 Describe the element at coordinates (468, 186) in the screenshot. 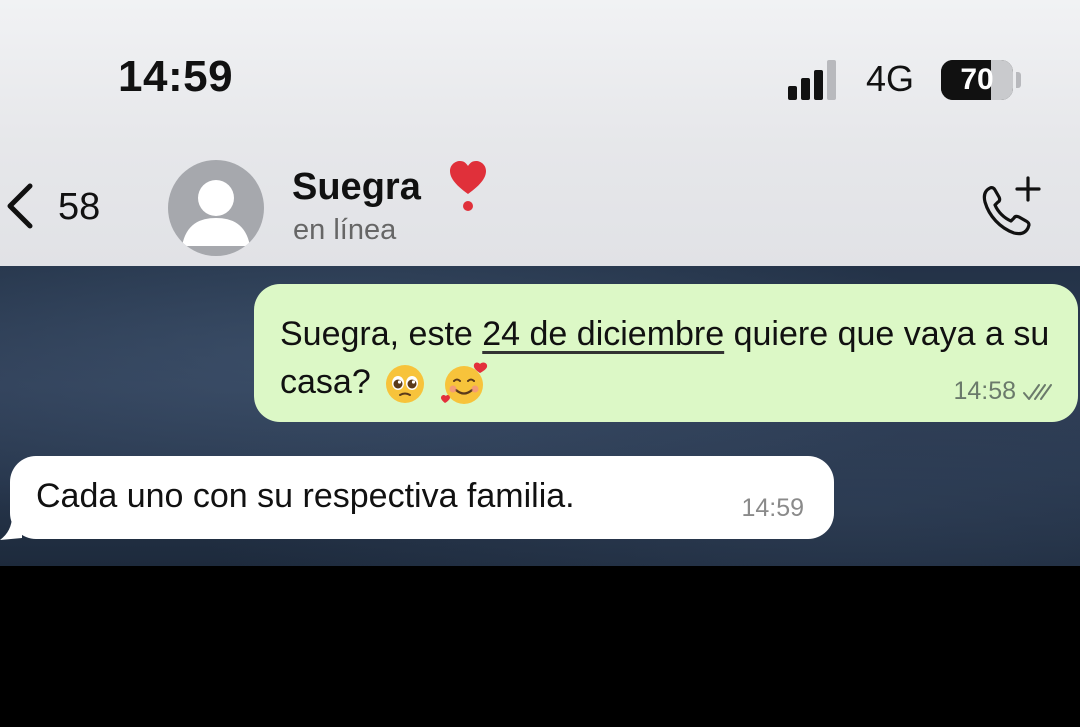

I see `heart-exclamation-icon` at that location.